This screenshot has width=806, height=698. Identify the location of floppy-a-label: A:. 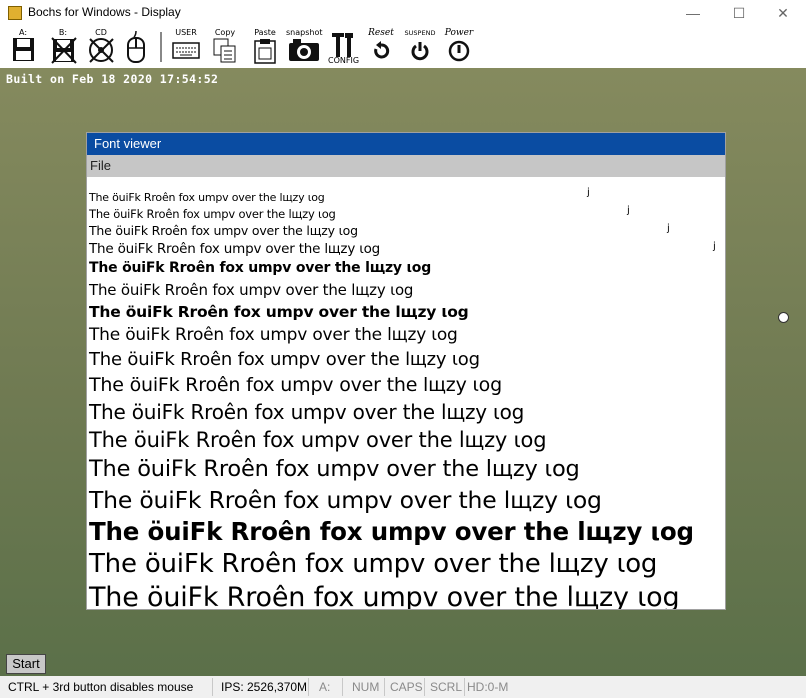
(23, 32).